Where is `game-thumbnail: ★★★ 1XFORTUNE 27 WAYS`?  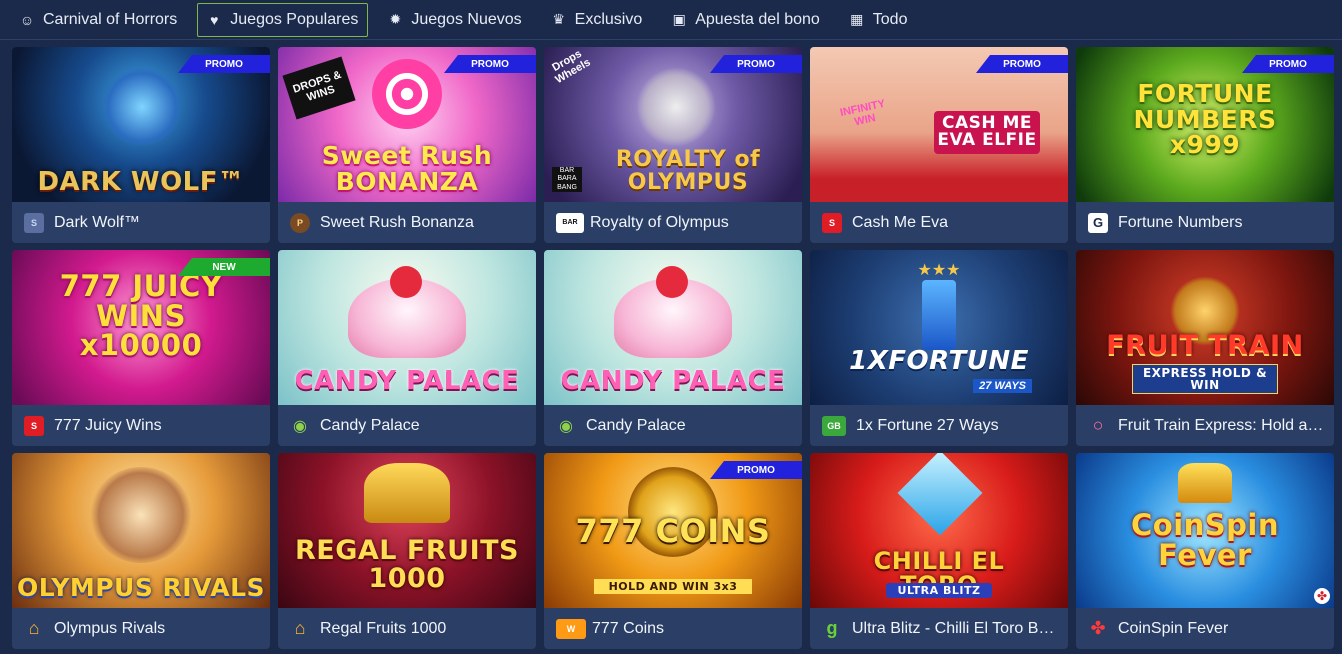 game-thumbnail: ★★★ 1XFORTUNE 27 WAYS is located at coordinates (939, 327).